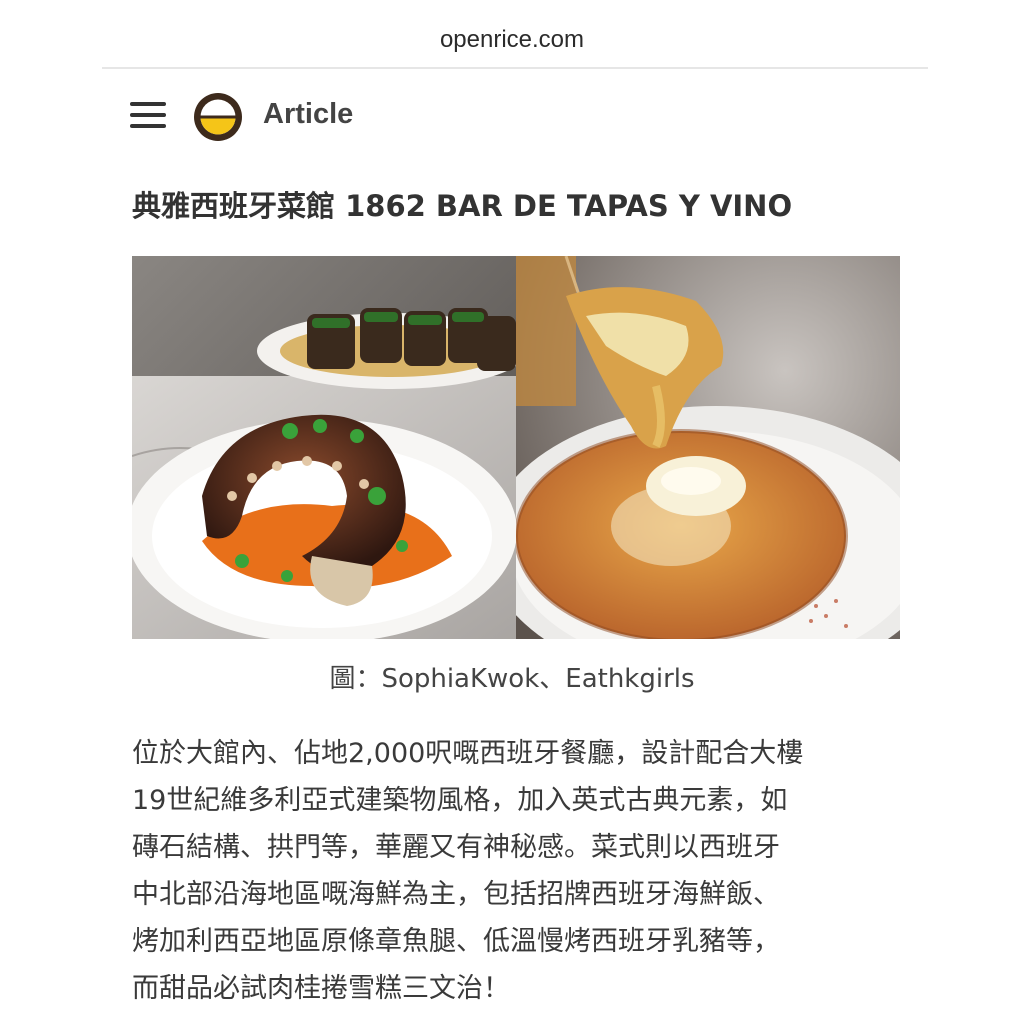 This screenshot has height=1024, width=1024. I want to click on paragraph-line: 位於大館內、佔地2,000呎嘅西班牙餐廳，設計配合大樓, so click(468, 753).